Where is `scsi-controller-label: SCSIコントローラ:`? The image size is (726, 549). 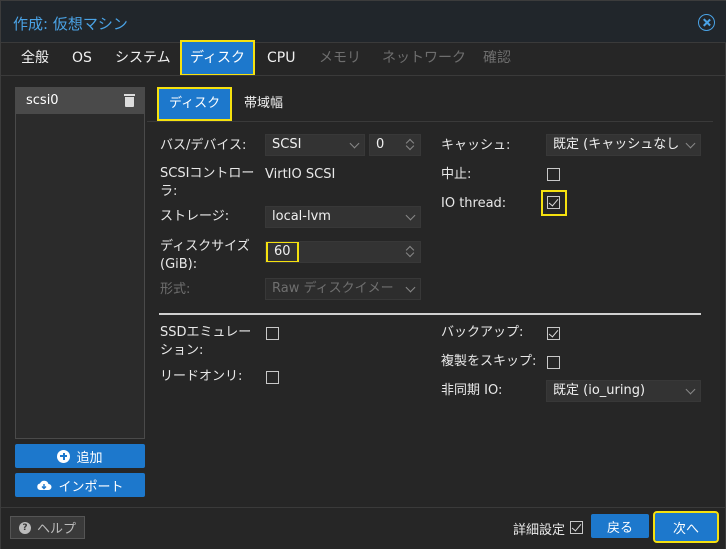 scsi-controller-label: SCSIコントローラ: is located at coordinates (207, 182).